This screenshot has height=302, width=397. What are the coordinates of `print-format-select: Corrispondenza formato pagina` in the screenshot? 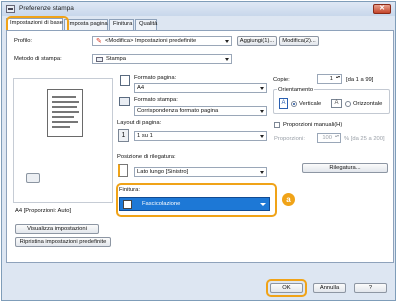 It's located at (200, 111).